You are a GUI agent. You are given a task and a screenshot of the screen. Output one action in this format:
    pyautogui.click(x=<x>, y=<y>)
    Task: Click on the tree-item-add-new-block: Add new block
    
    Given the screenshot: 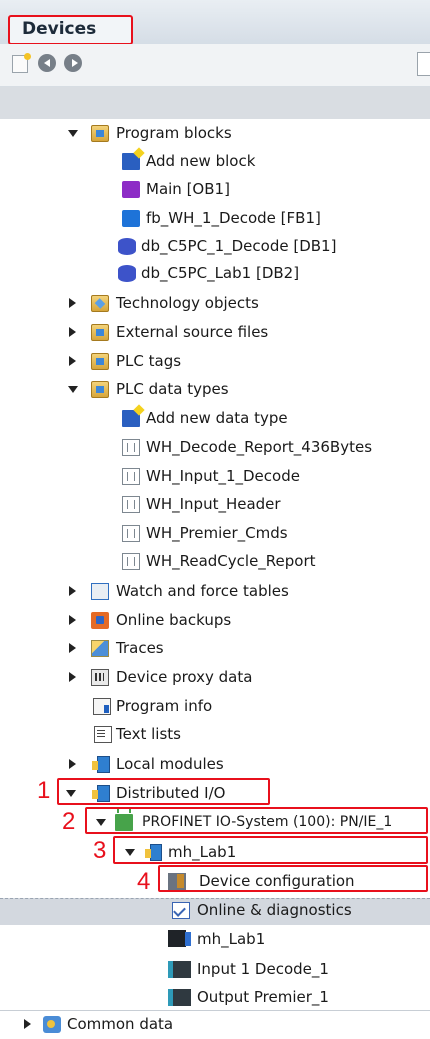 What is the action you would take?
    pyautogui.click(x=215, y=161)
    